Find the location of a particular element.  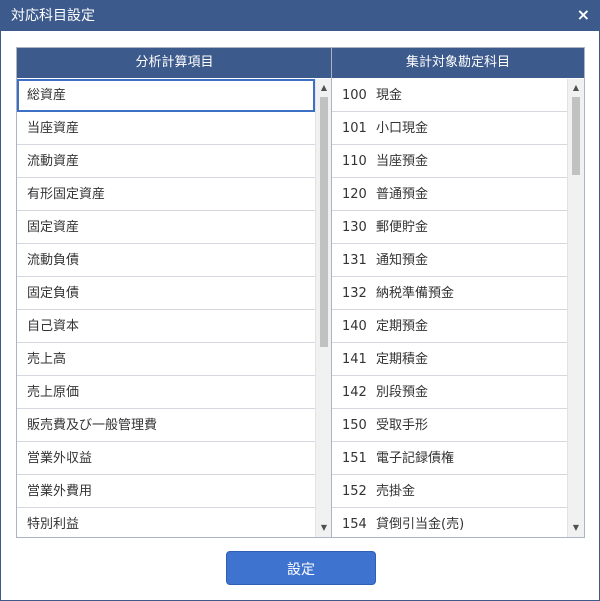

account-code: 151 is located at coordinates (354, 458).